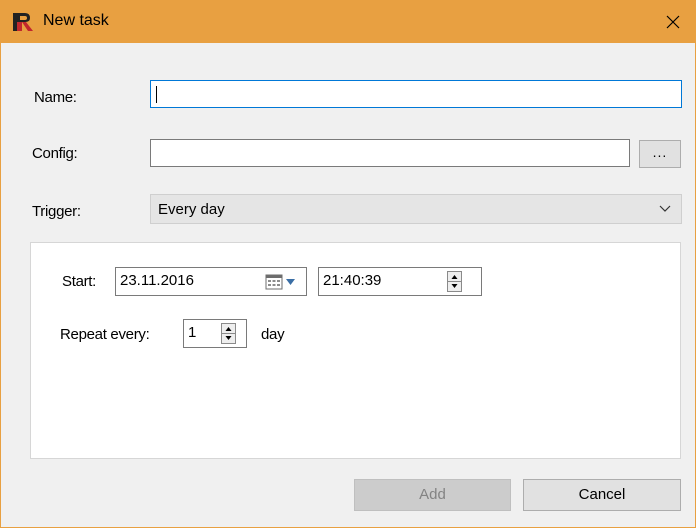  Describe the element at coordinates (602, 495) in the screenshot. I see `cancel-button: Cancel` at that location.